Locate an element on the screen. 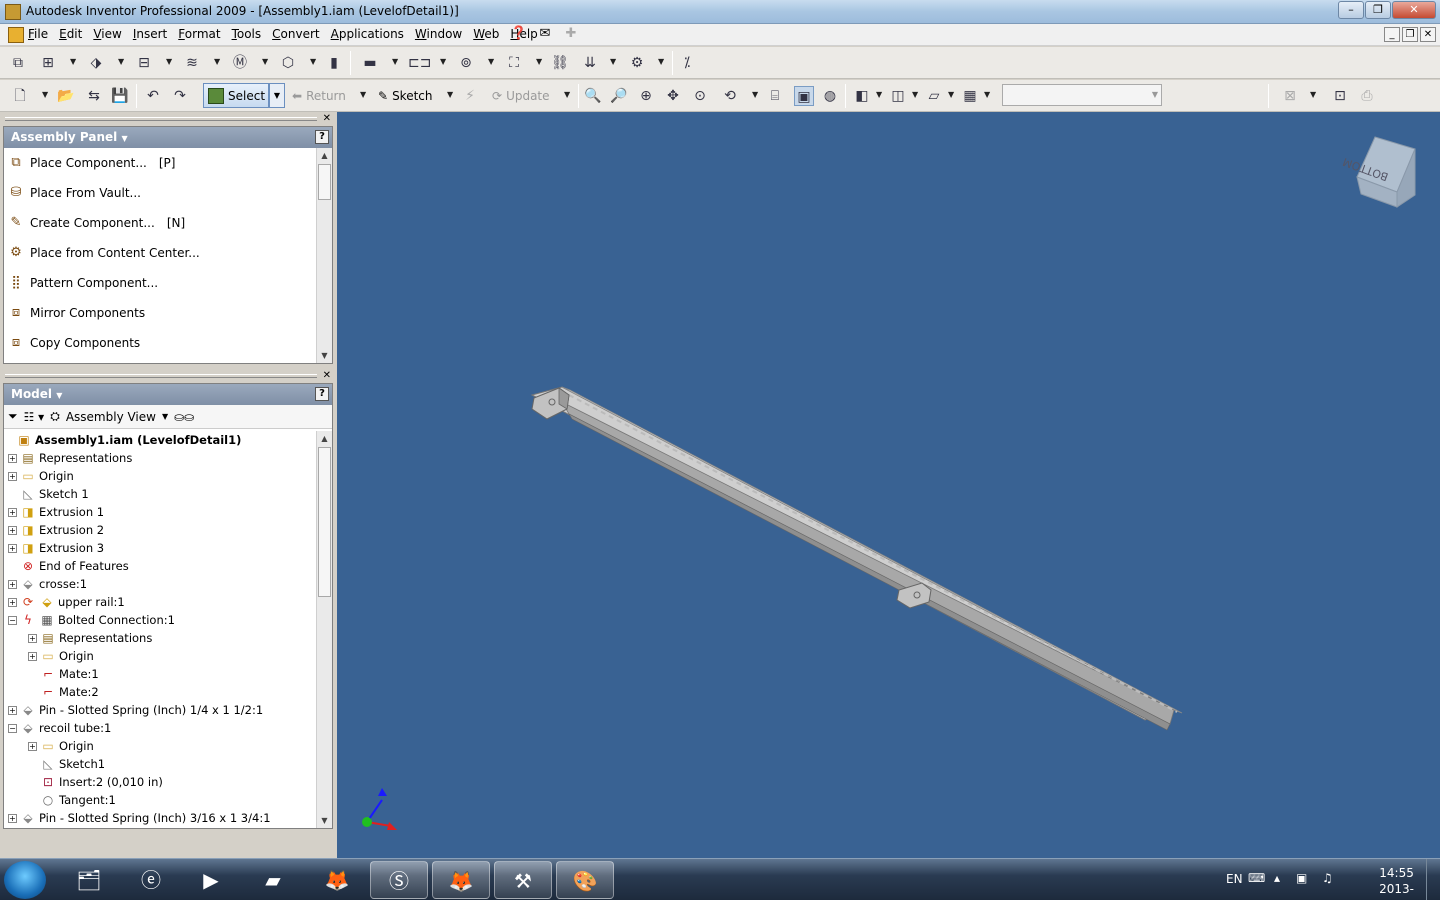  tree-node-origin: + ▭ Origin is located at coordinates (160, 476).